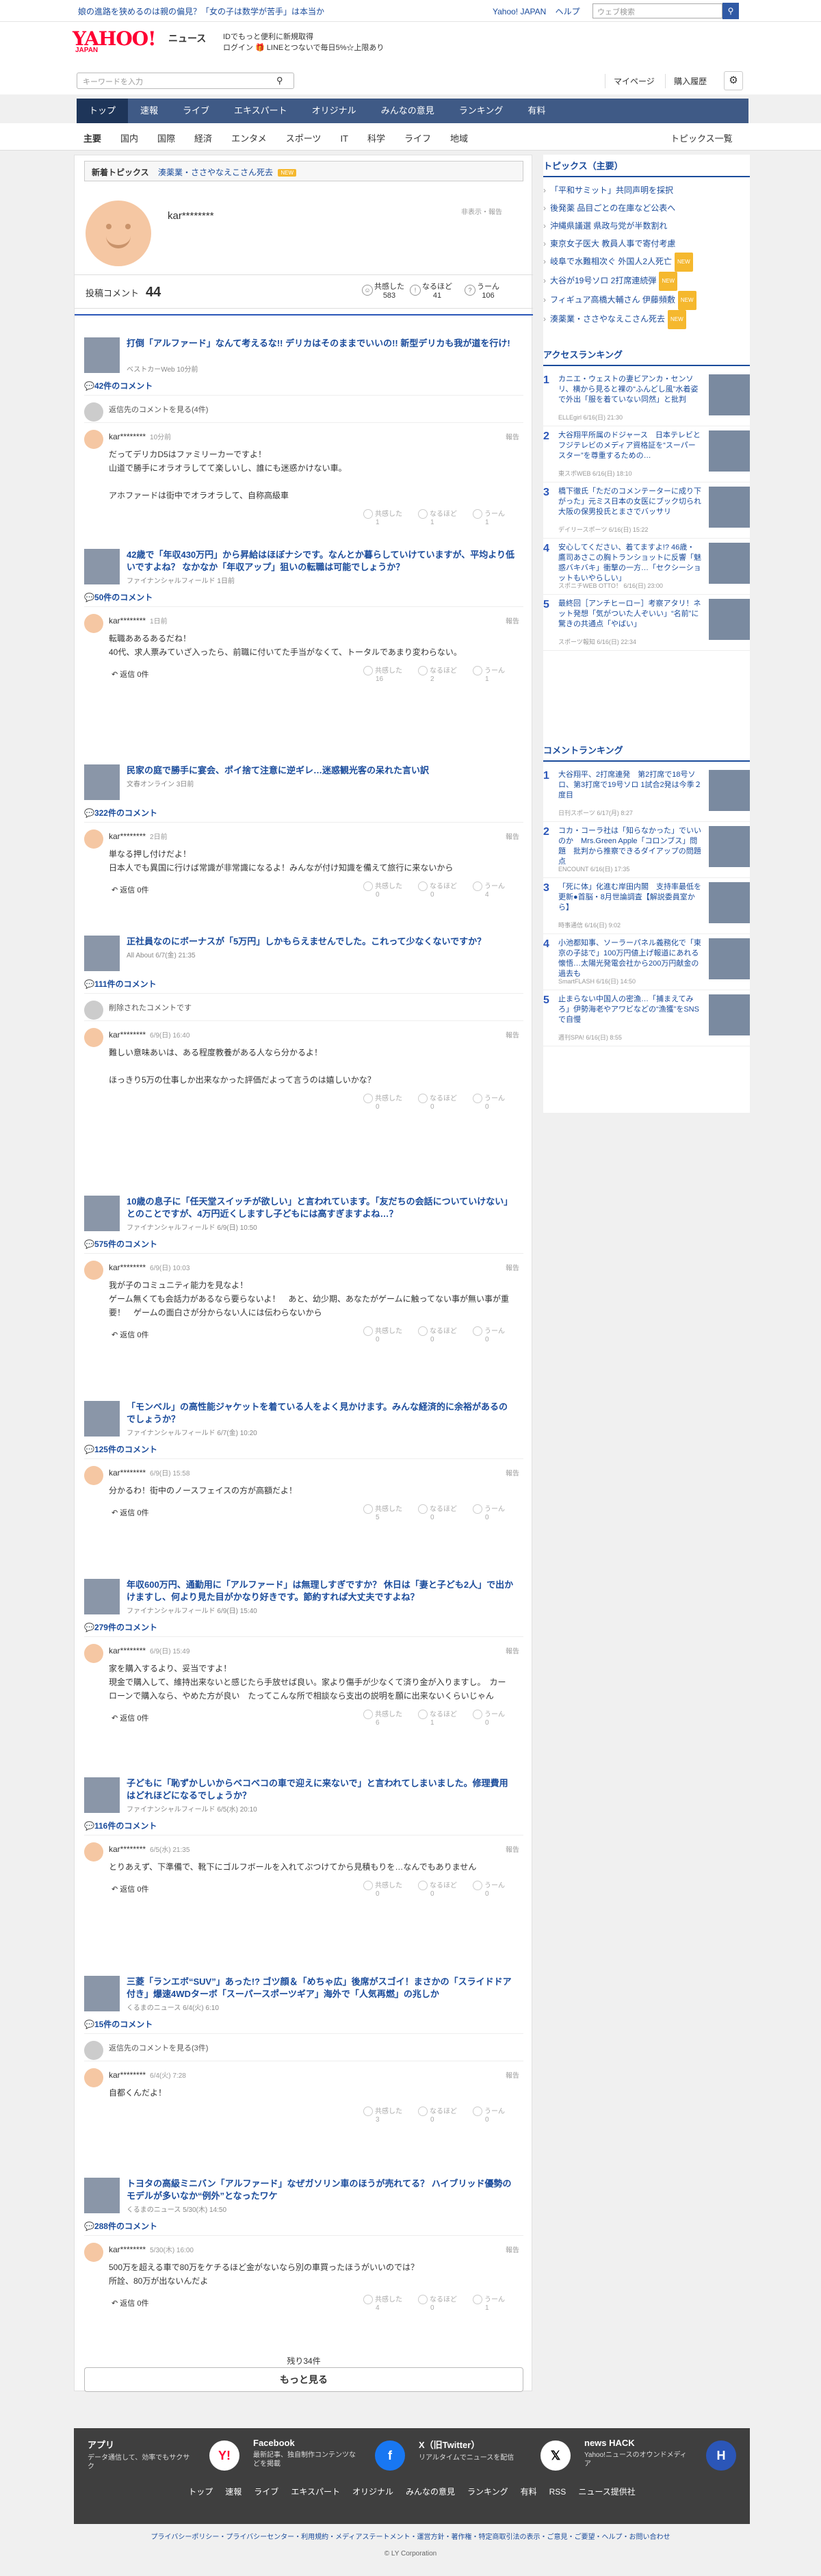 Image resolution: width=821 pixels, height=2576 pixels. What do you see at coordinates (646, 262) in the screenshot?
I see `topic-item: 岐阜で水難相次ぐ 外国人2人死亡NEW` at bounding box center [646, 262].